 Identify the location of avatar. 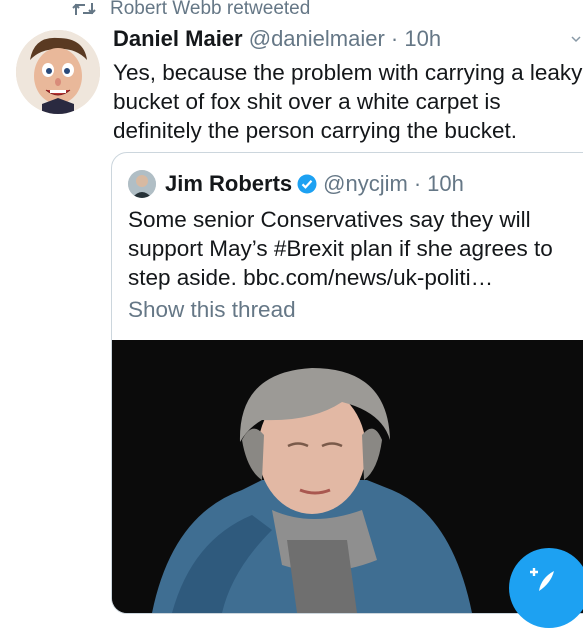
(58, 72).